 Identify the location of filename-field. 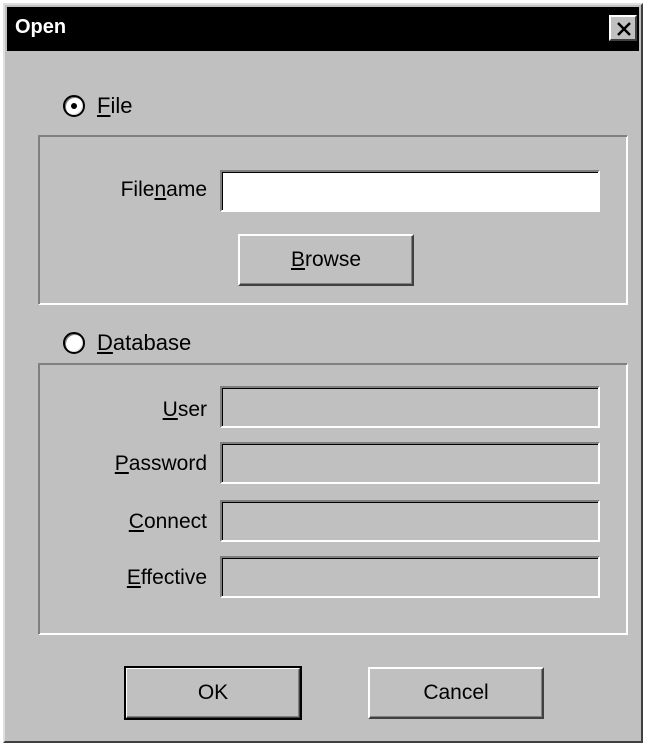
(410, 191).